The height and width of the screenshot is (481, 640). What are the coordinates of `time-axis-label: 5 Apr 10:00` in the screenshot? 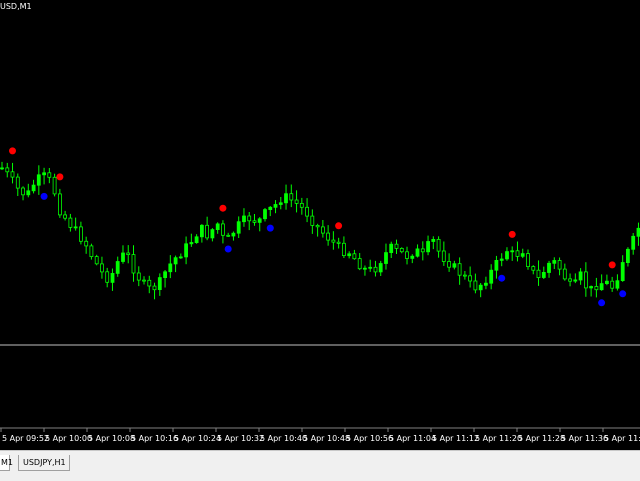 It's located at (68, 438).